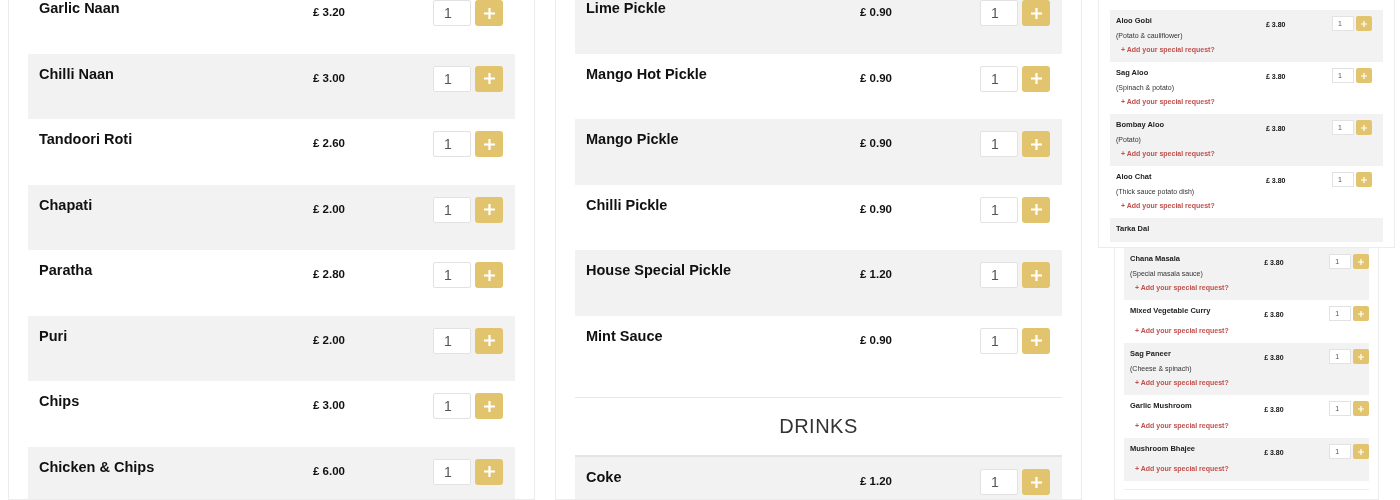 The width and height of the screenshot is (1400, 500). I want to click on price: £ 3.20, so click(329, 12).